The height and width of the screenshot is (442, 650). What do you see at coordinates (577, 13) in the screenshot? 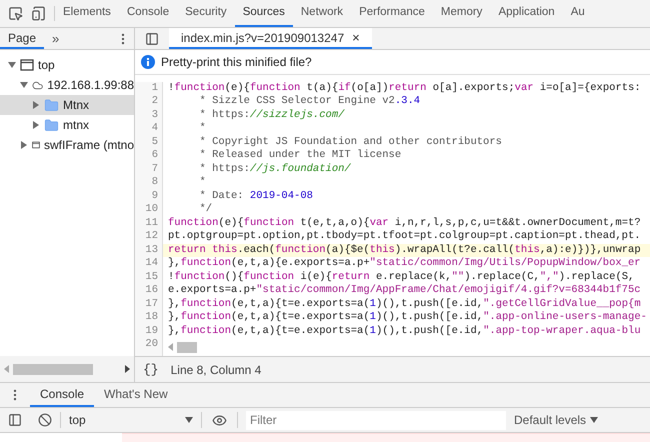
I see `panel-tab: Au` at bounding box center [577, 13].